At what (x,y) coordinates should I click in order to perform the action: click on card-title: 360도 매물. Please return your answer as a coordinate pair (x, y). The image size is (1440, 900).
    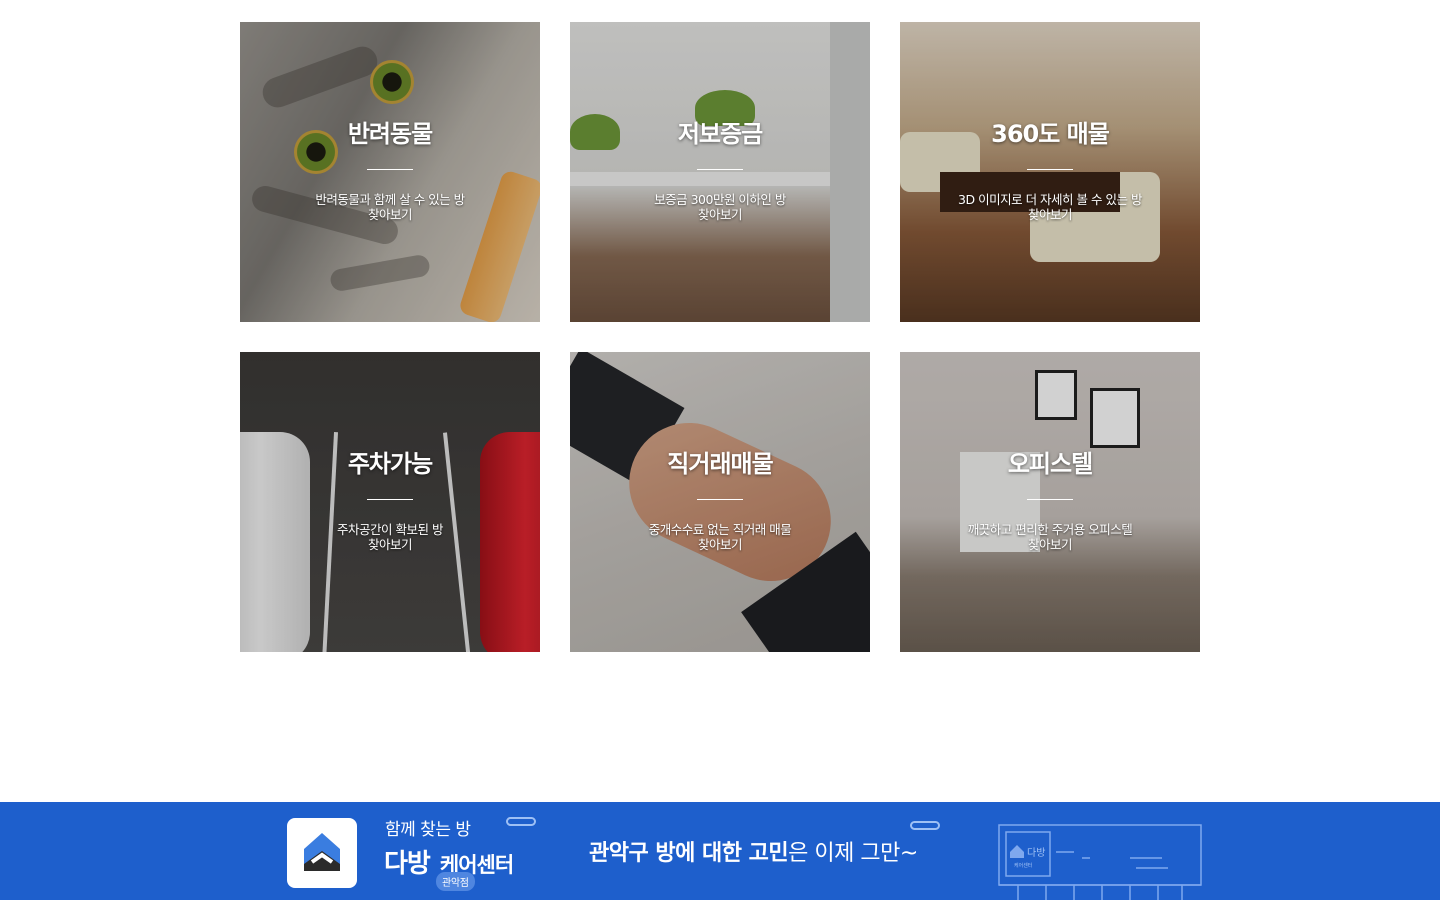
    Looking at the image, I should click on (1050, 134).